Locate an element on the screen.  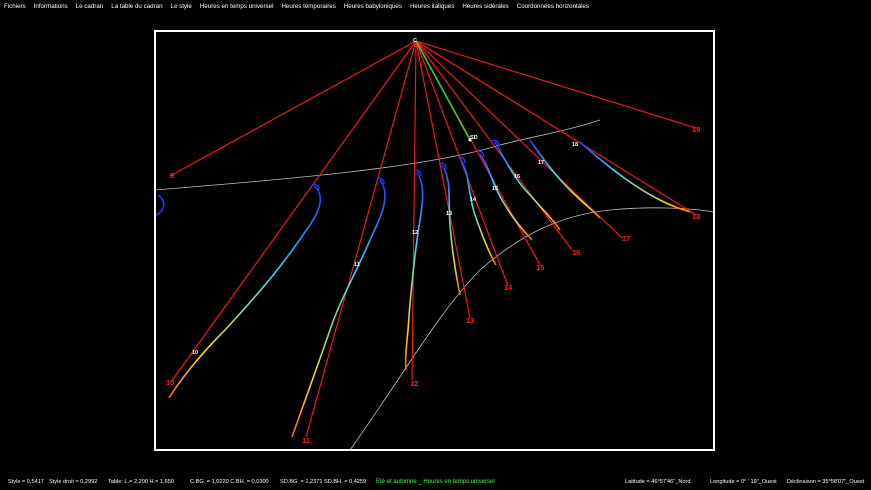
status-sdbg: SD.BG. = 1,2371 SD.BH. = 0,4259 is located at coordinates (323, 482).